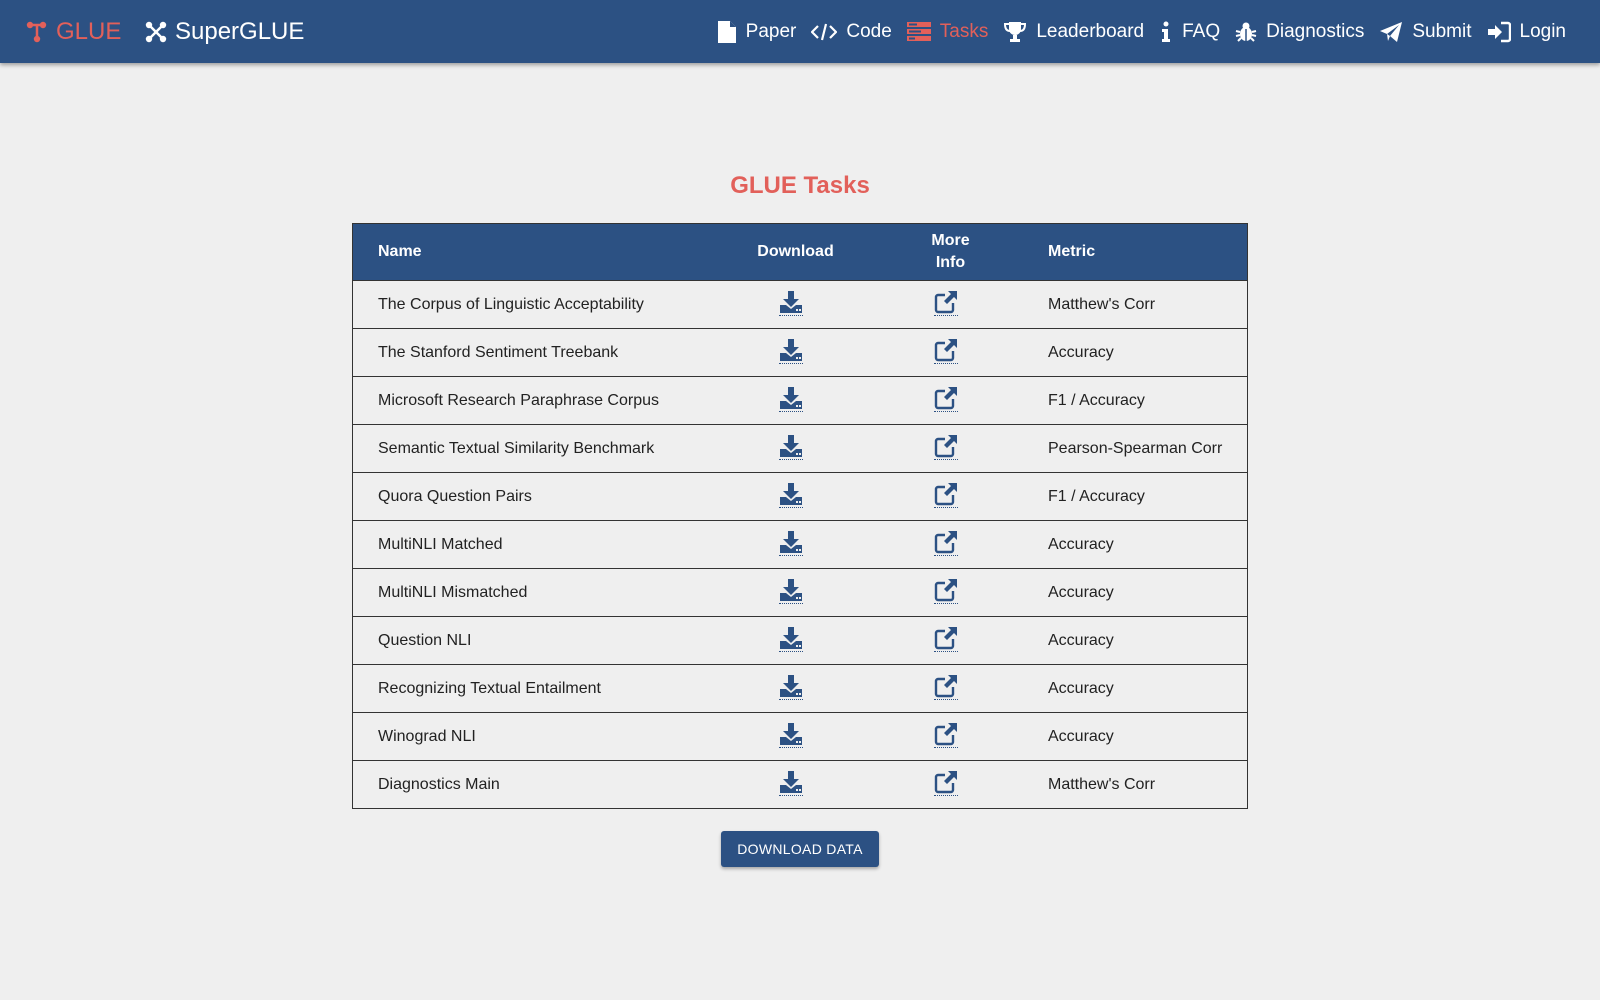  Describe the element at coordinates (950, 262) in the screenshot. I see `header-more-info-line2: Info` at that location.